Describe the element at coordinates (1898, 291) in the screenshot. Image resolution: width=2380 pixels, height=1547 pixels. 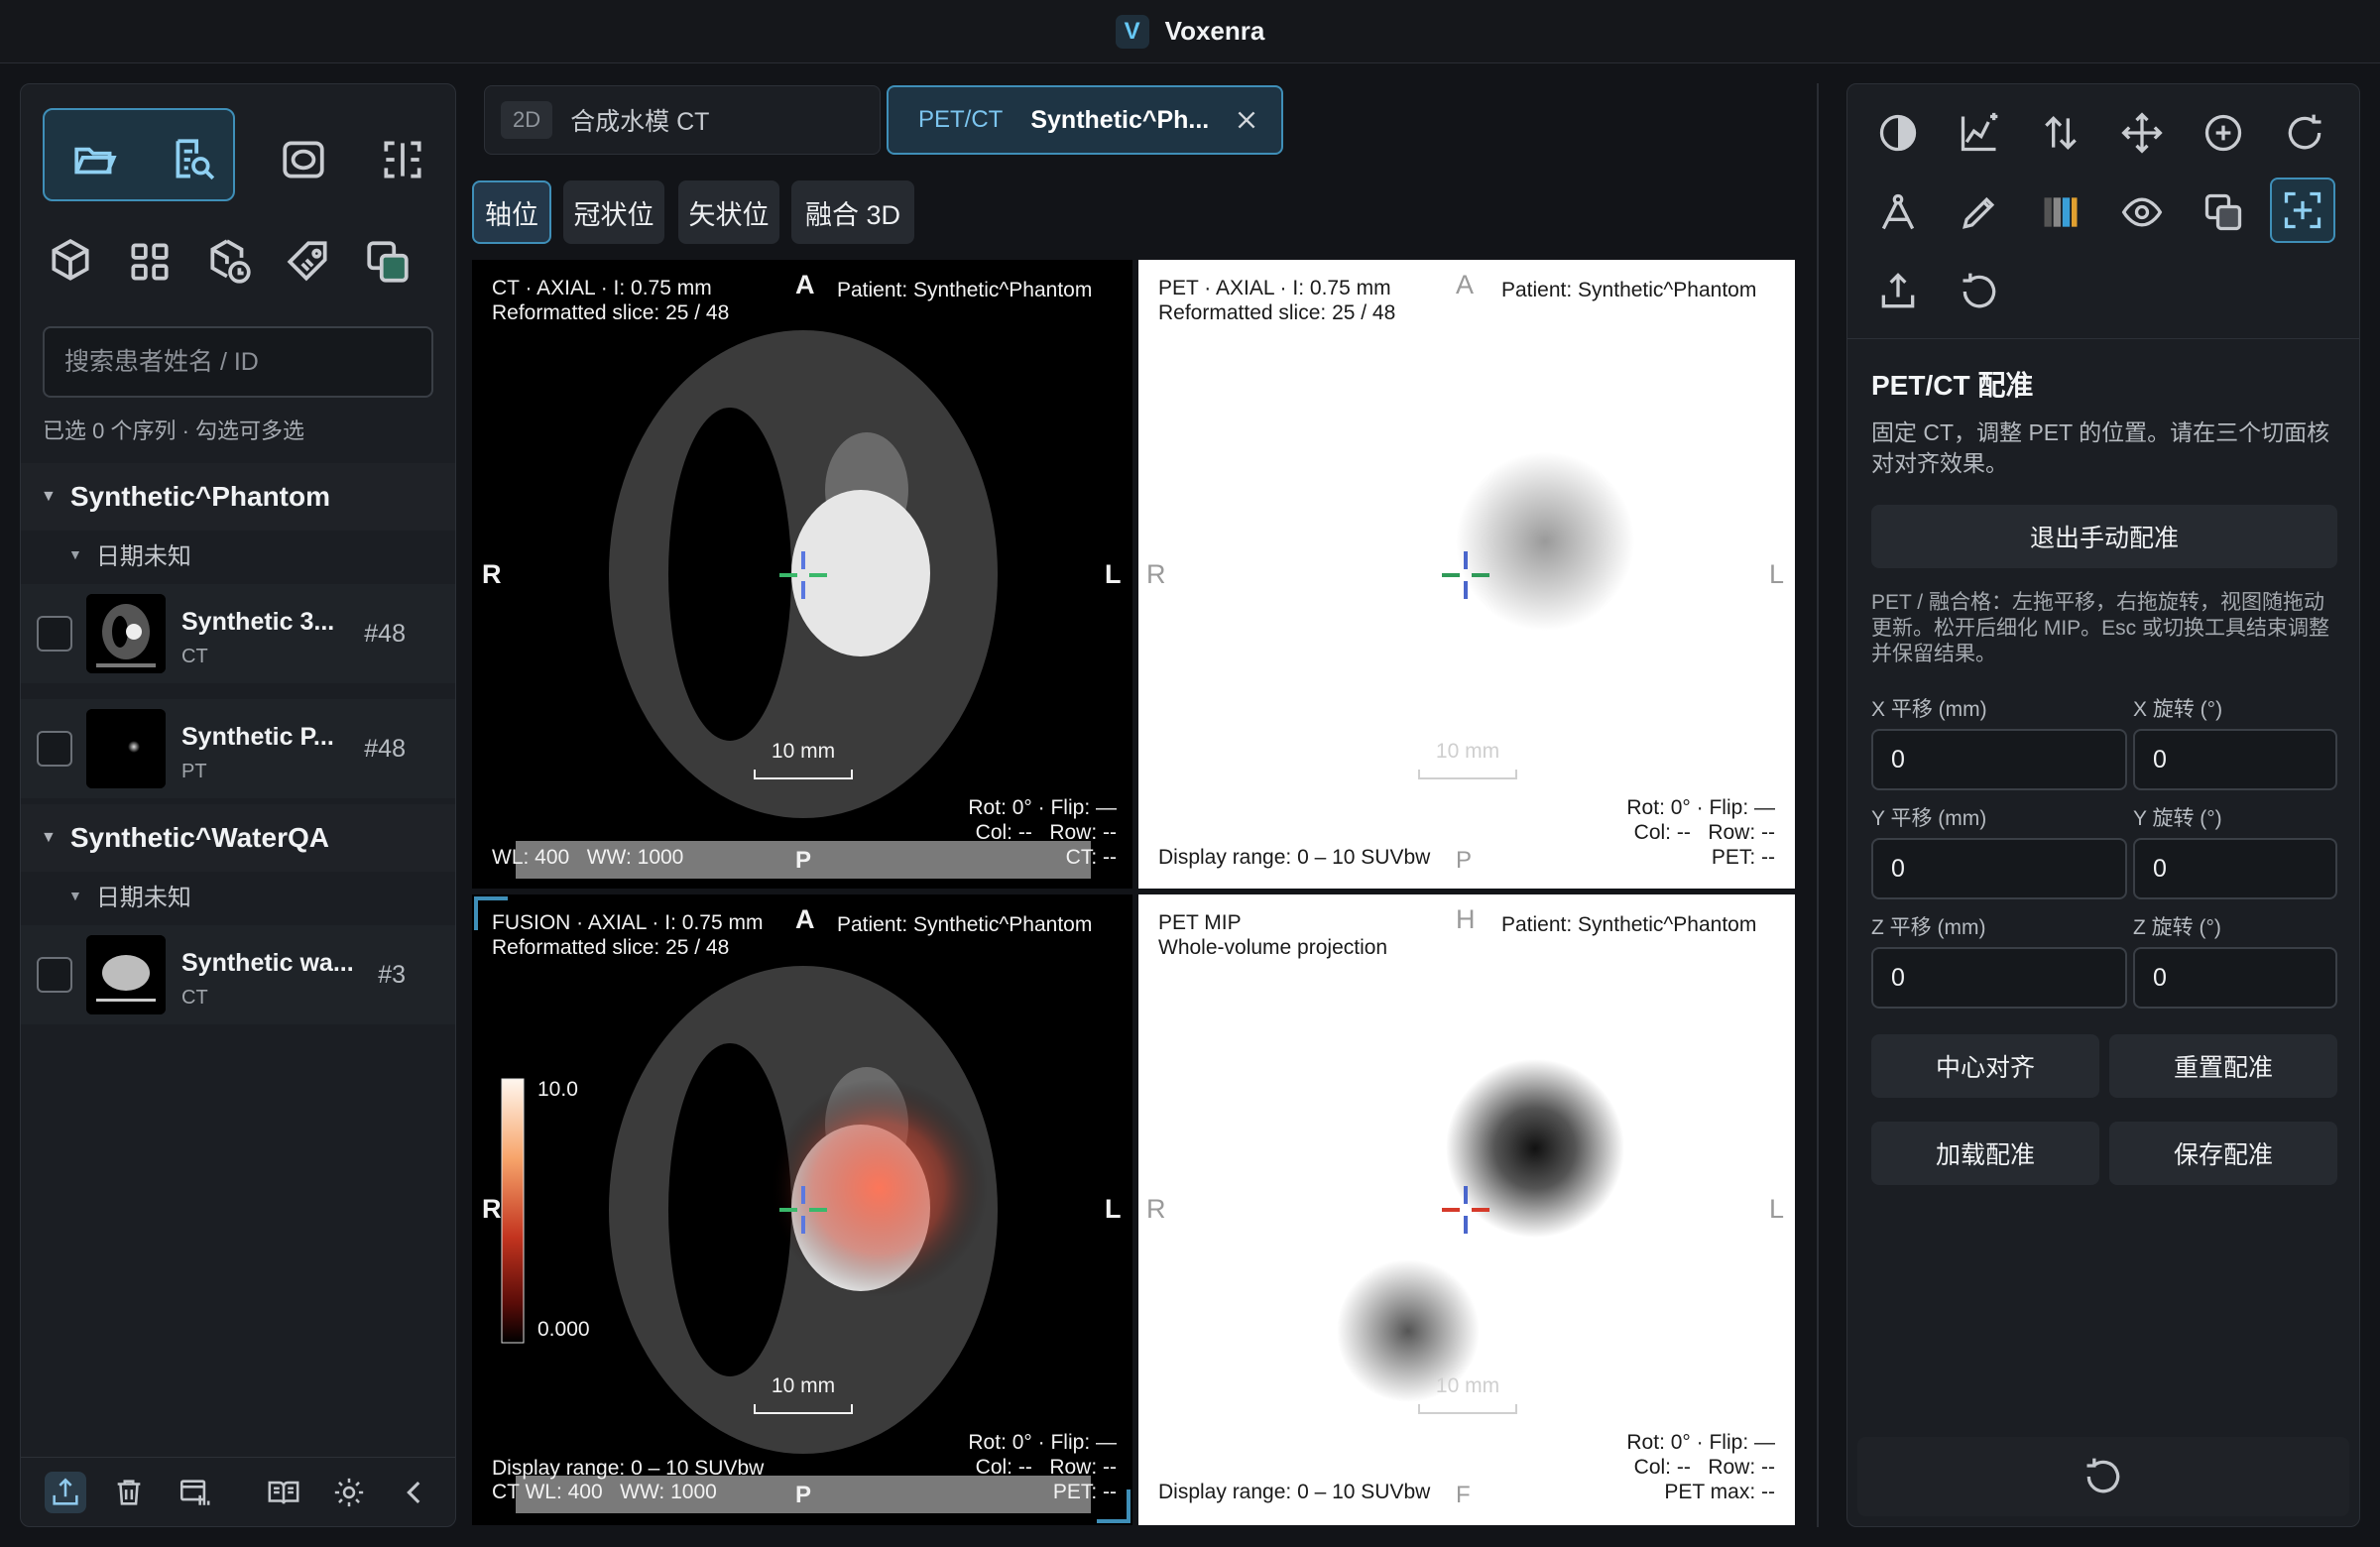
I see `upload-icon` at that location.